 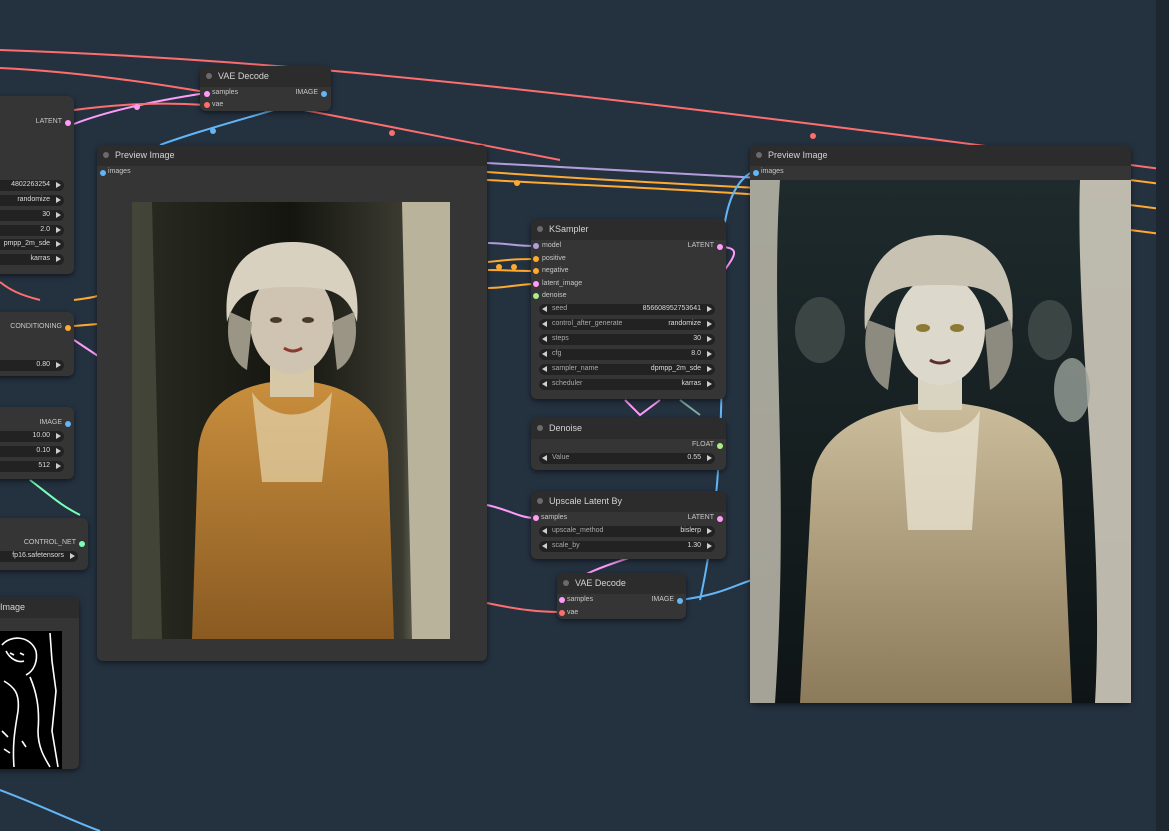 What do you see at coordinates (225, 92) in the screenshot?
I see `samples-input-label: samples` at bounding box center [225, 92].